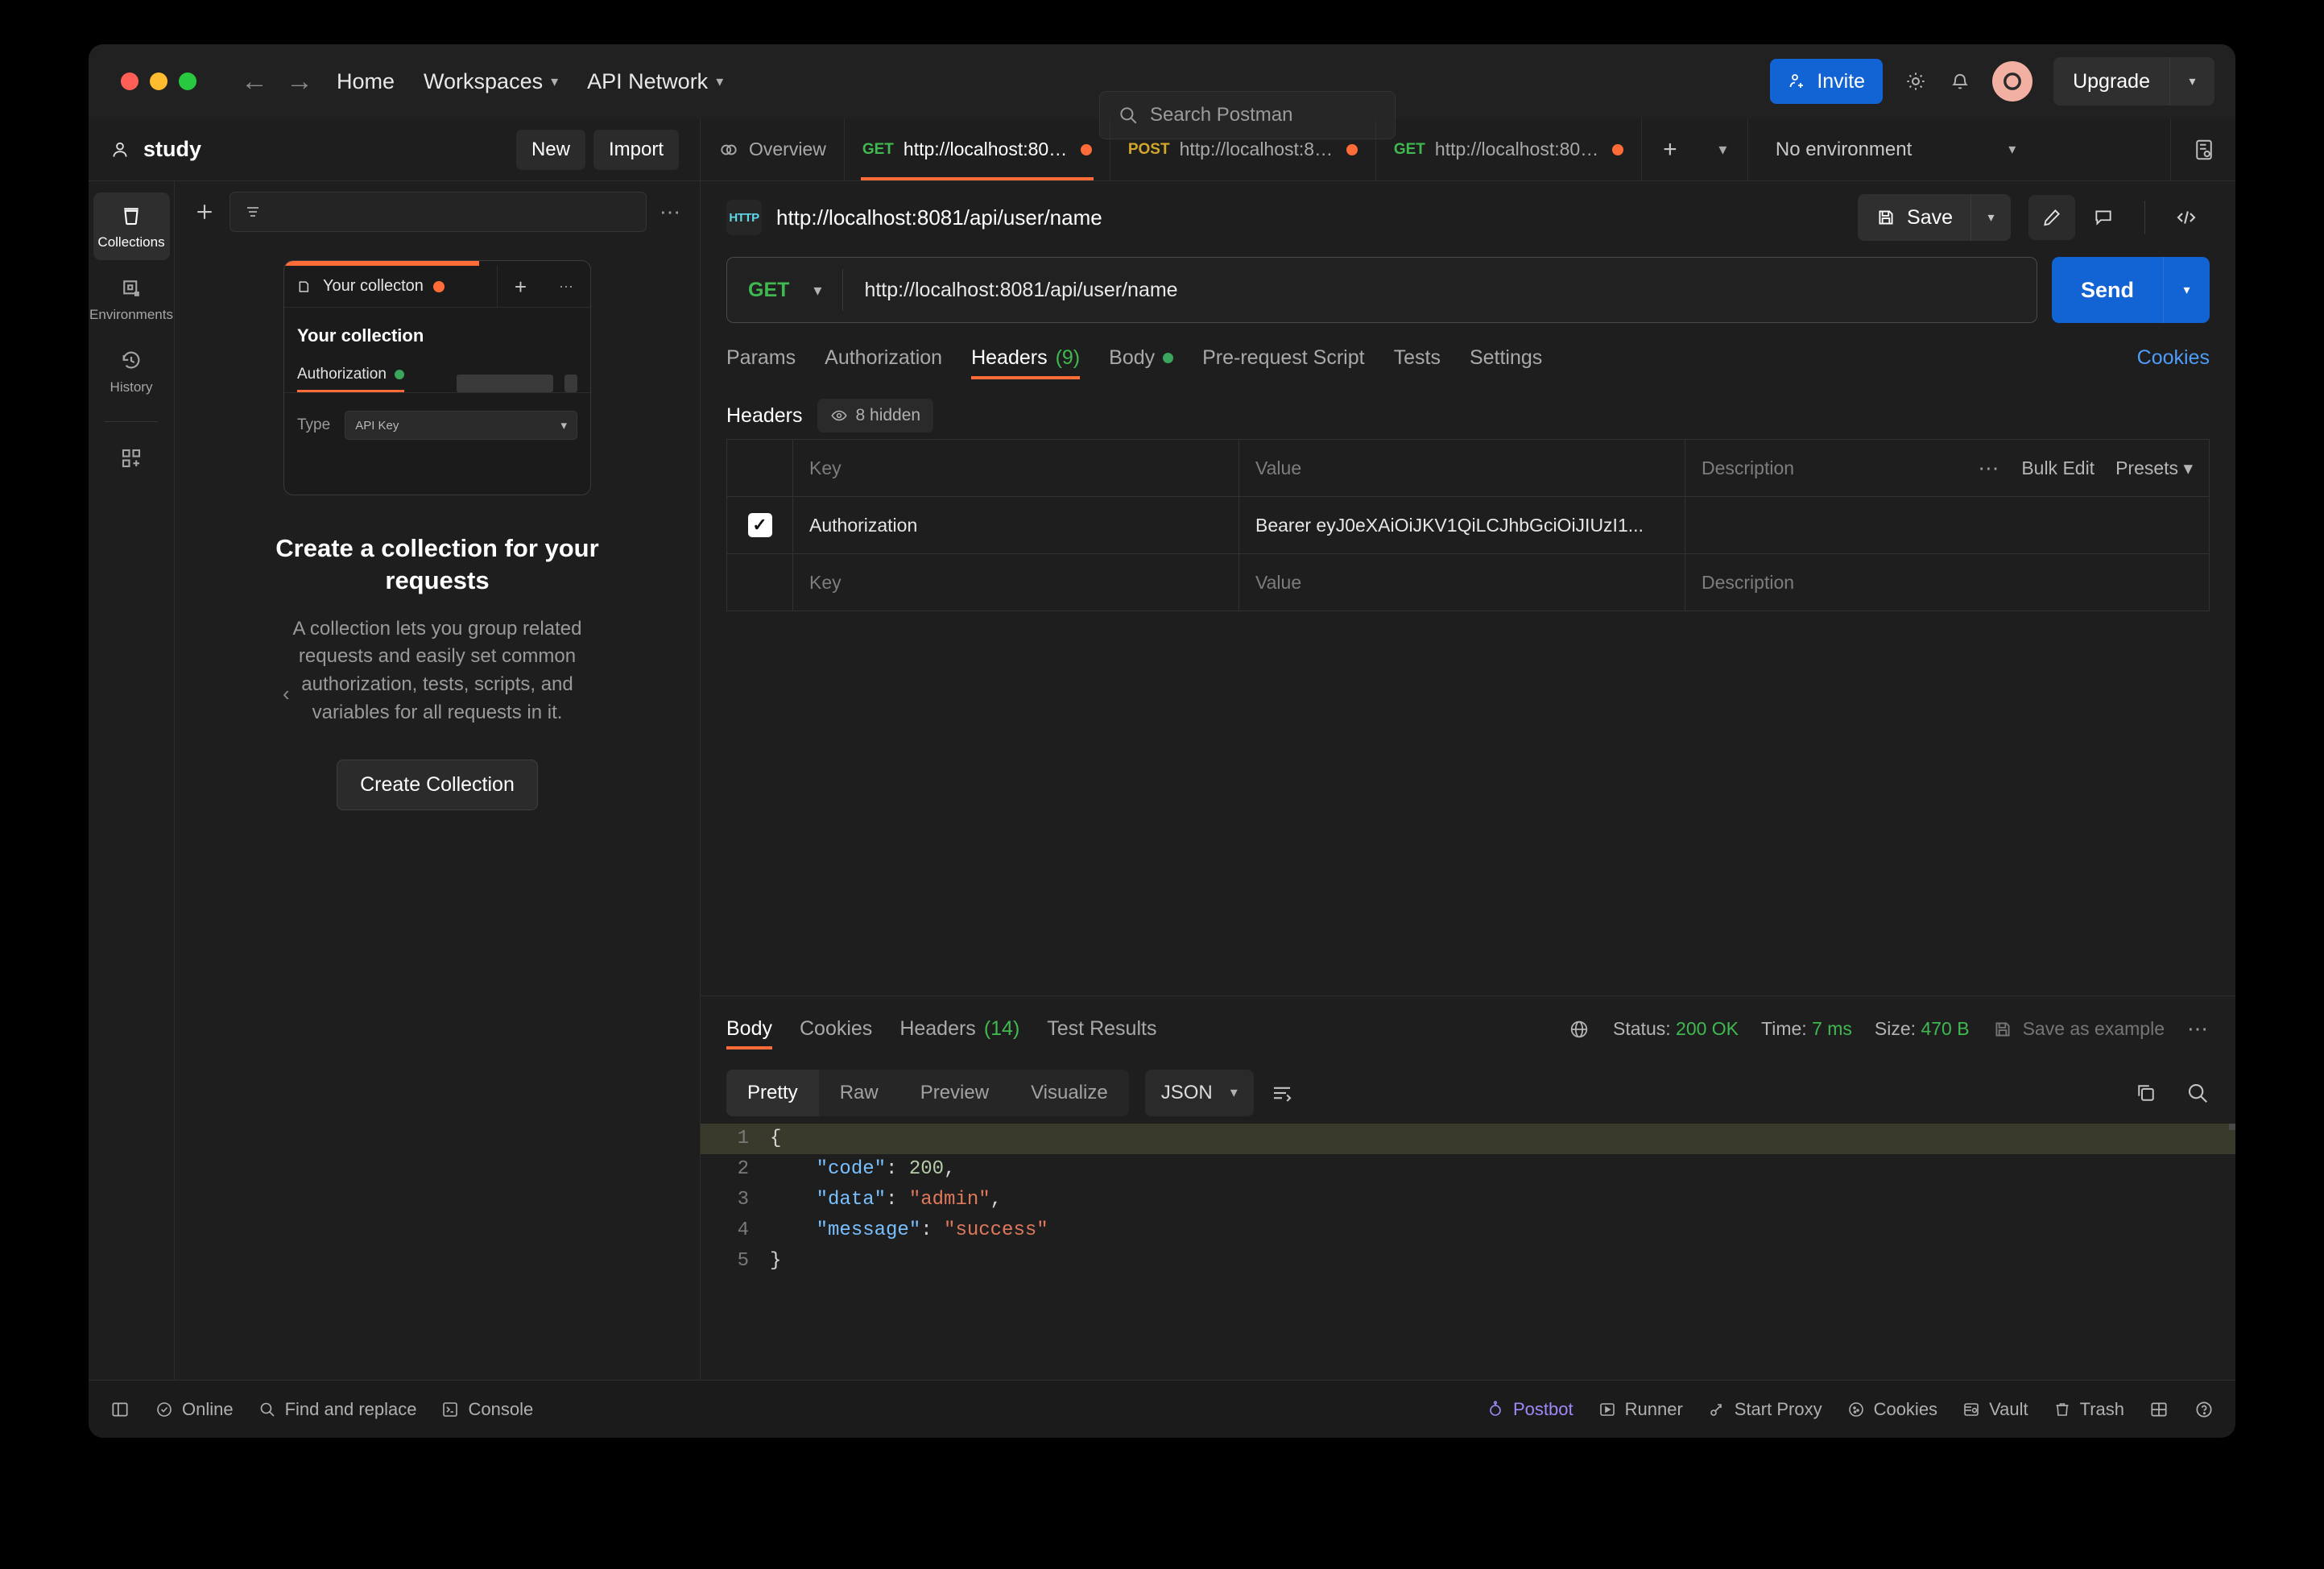  Describe the element at coordinates (1960, 81) in the screenshot. I see `bell-icon` at that location.